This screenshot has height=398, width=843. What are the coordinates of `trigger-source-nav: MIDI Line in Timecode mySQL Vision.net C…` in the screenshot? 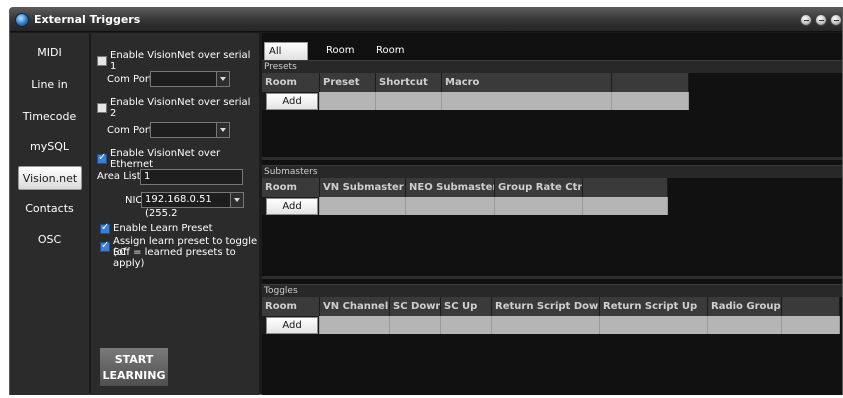 It's located at (49, 214).